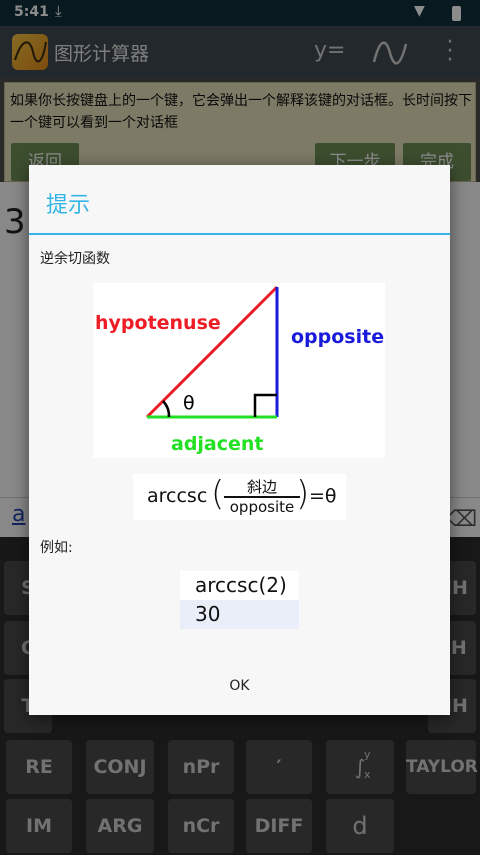 This screenshot has height=855, width=480. Describe the element at coordinates (212, 352) in the screenshot. I see `hypotenuse-line` at that location.